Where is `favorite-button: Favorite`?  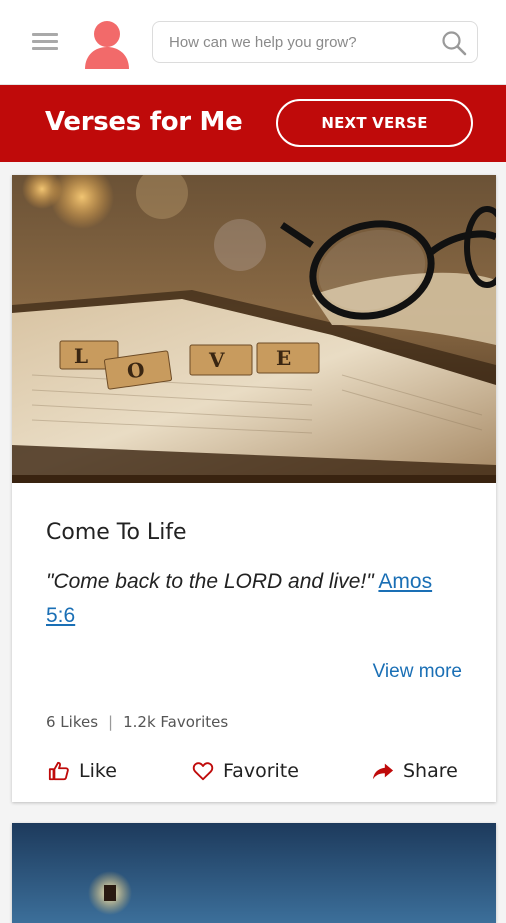
favorite-button: Favorite is located at coordinates (245, 771).